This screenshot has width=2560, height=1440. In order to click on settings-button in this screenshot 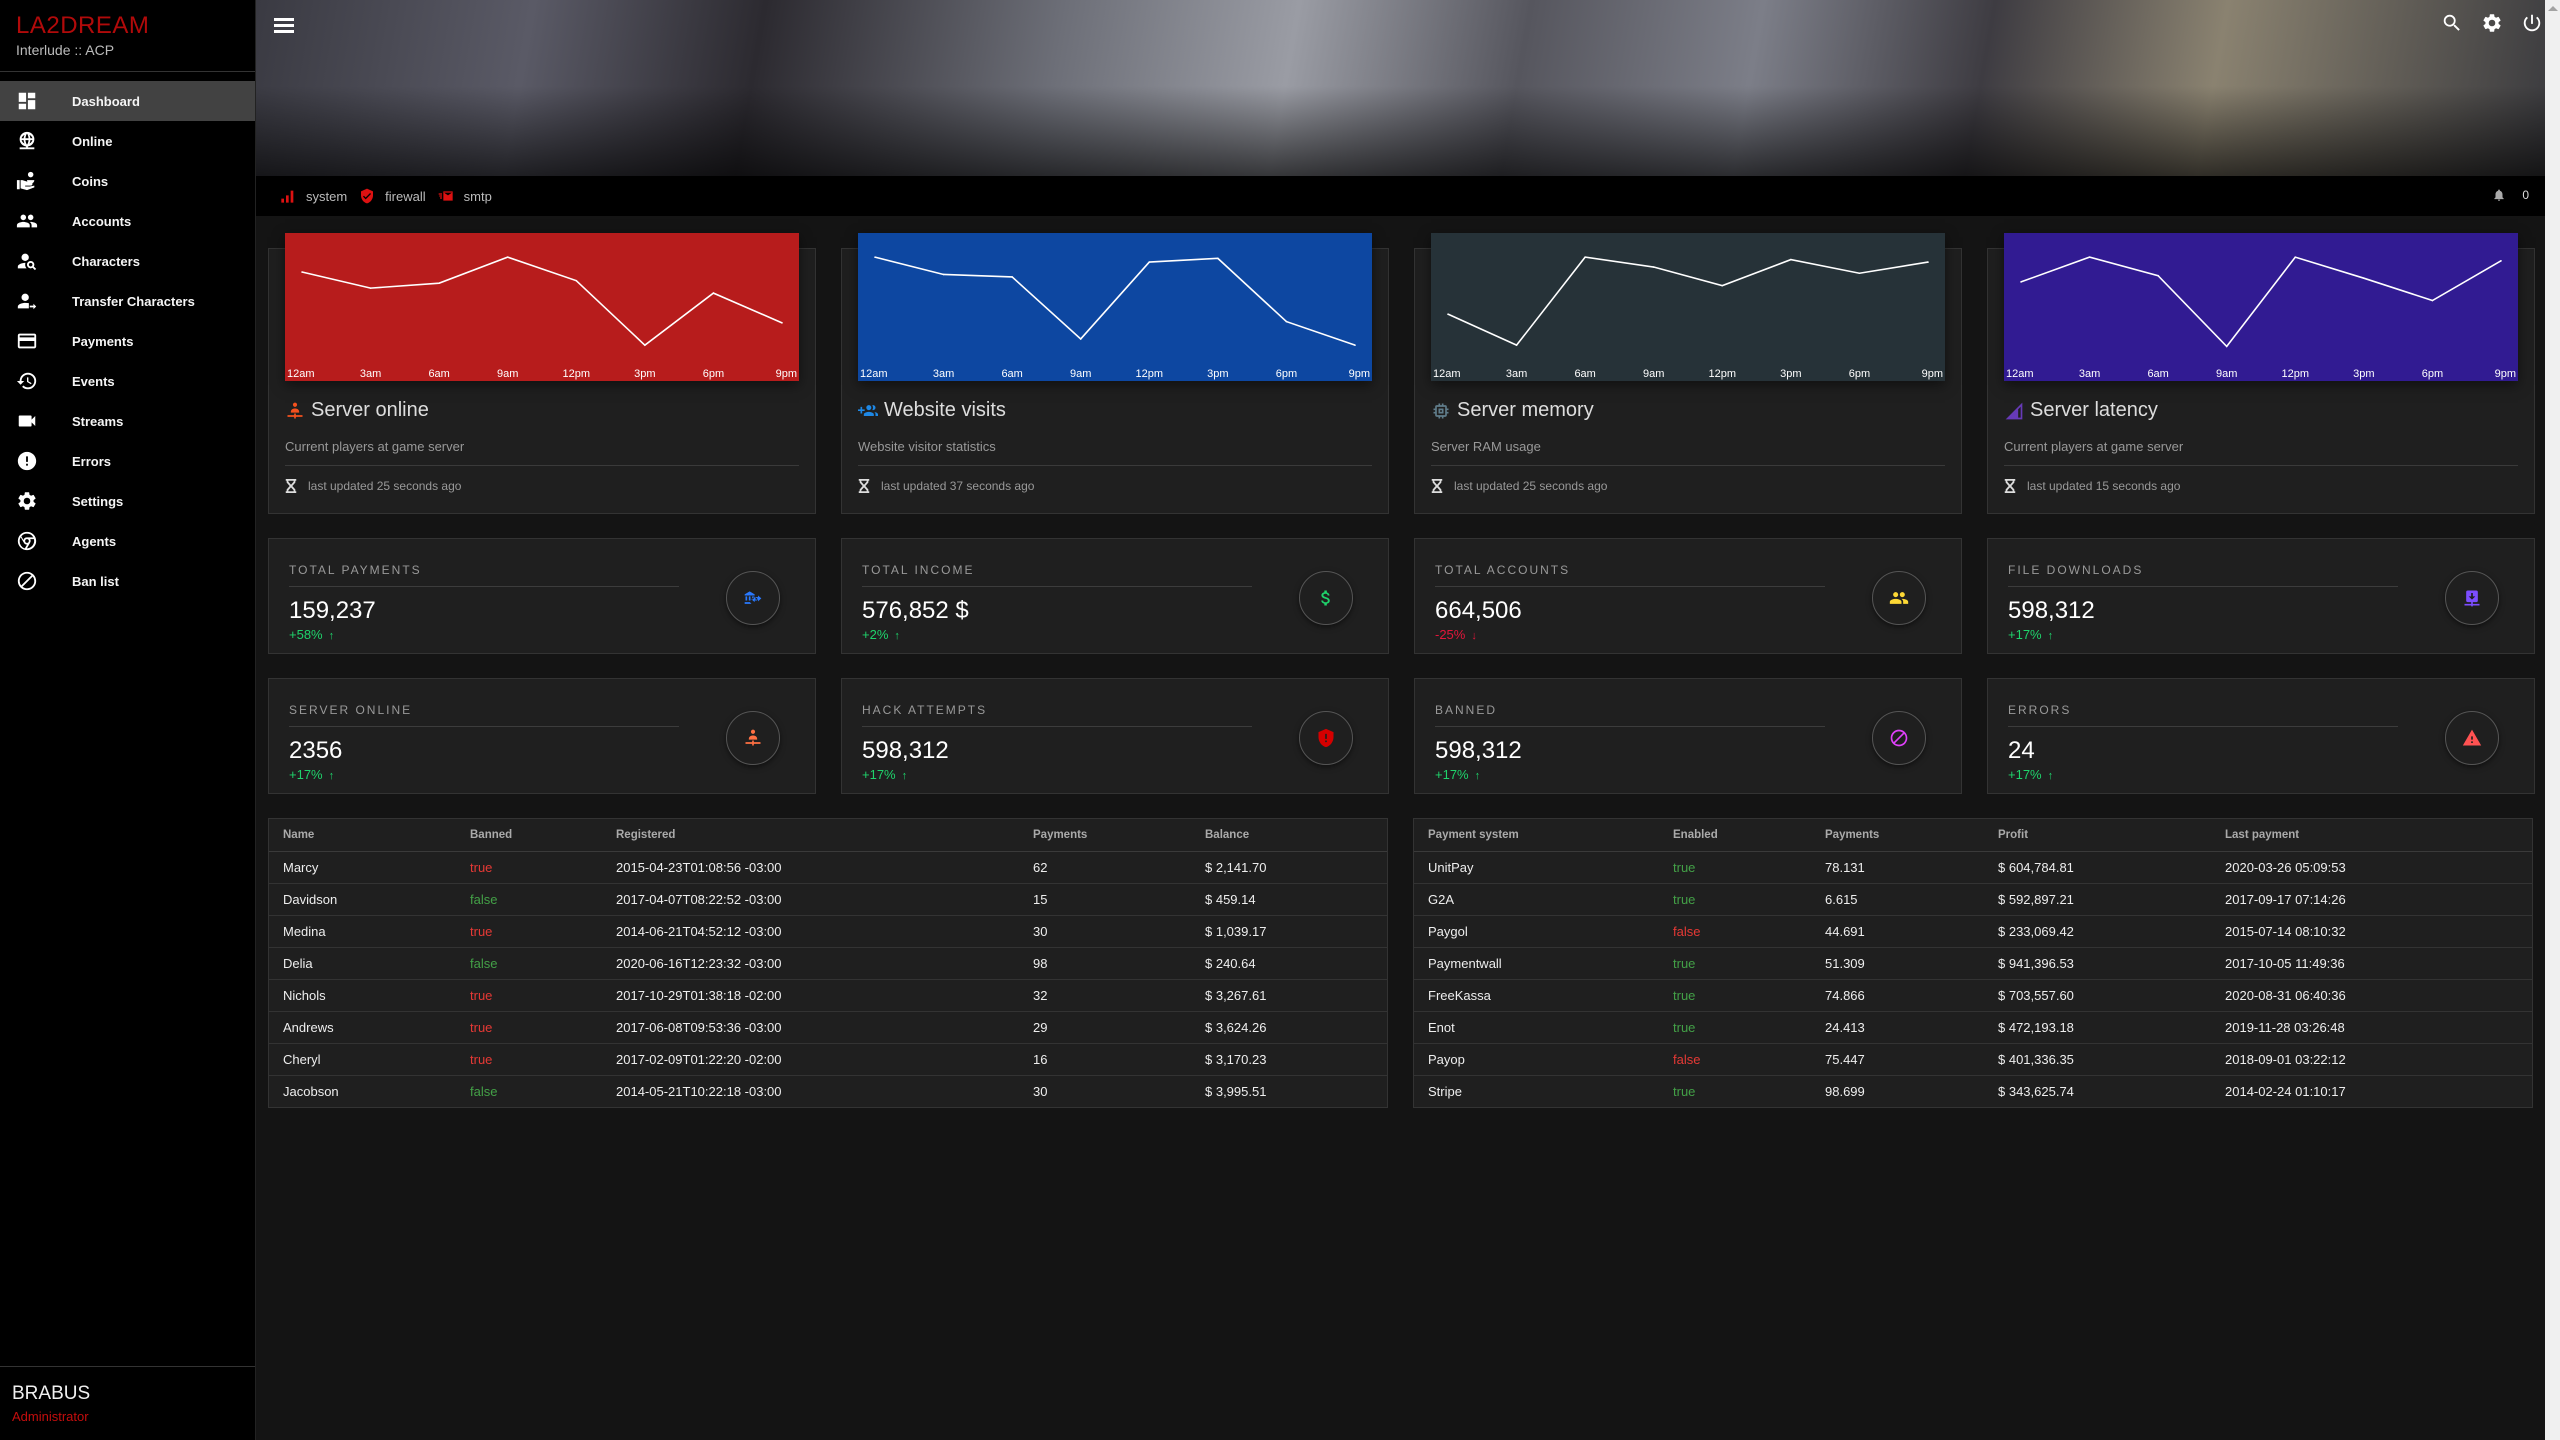, I will do `click(2492, 23)`.